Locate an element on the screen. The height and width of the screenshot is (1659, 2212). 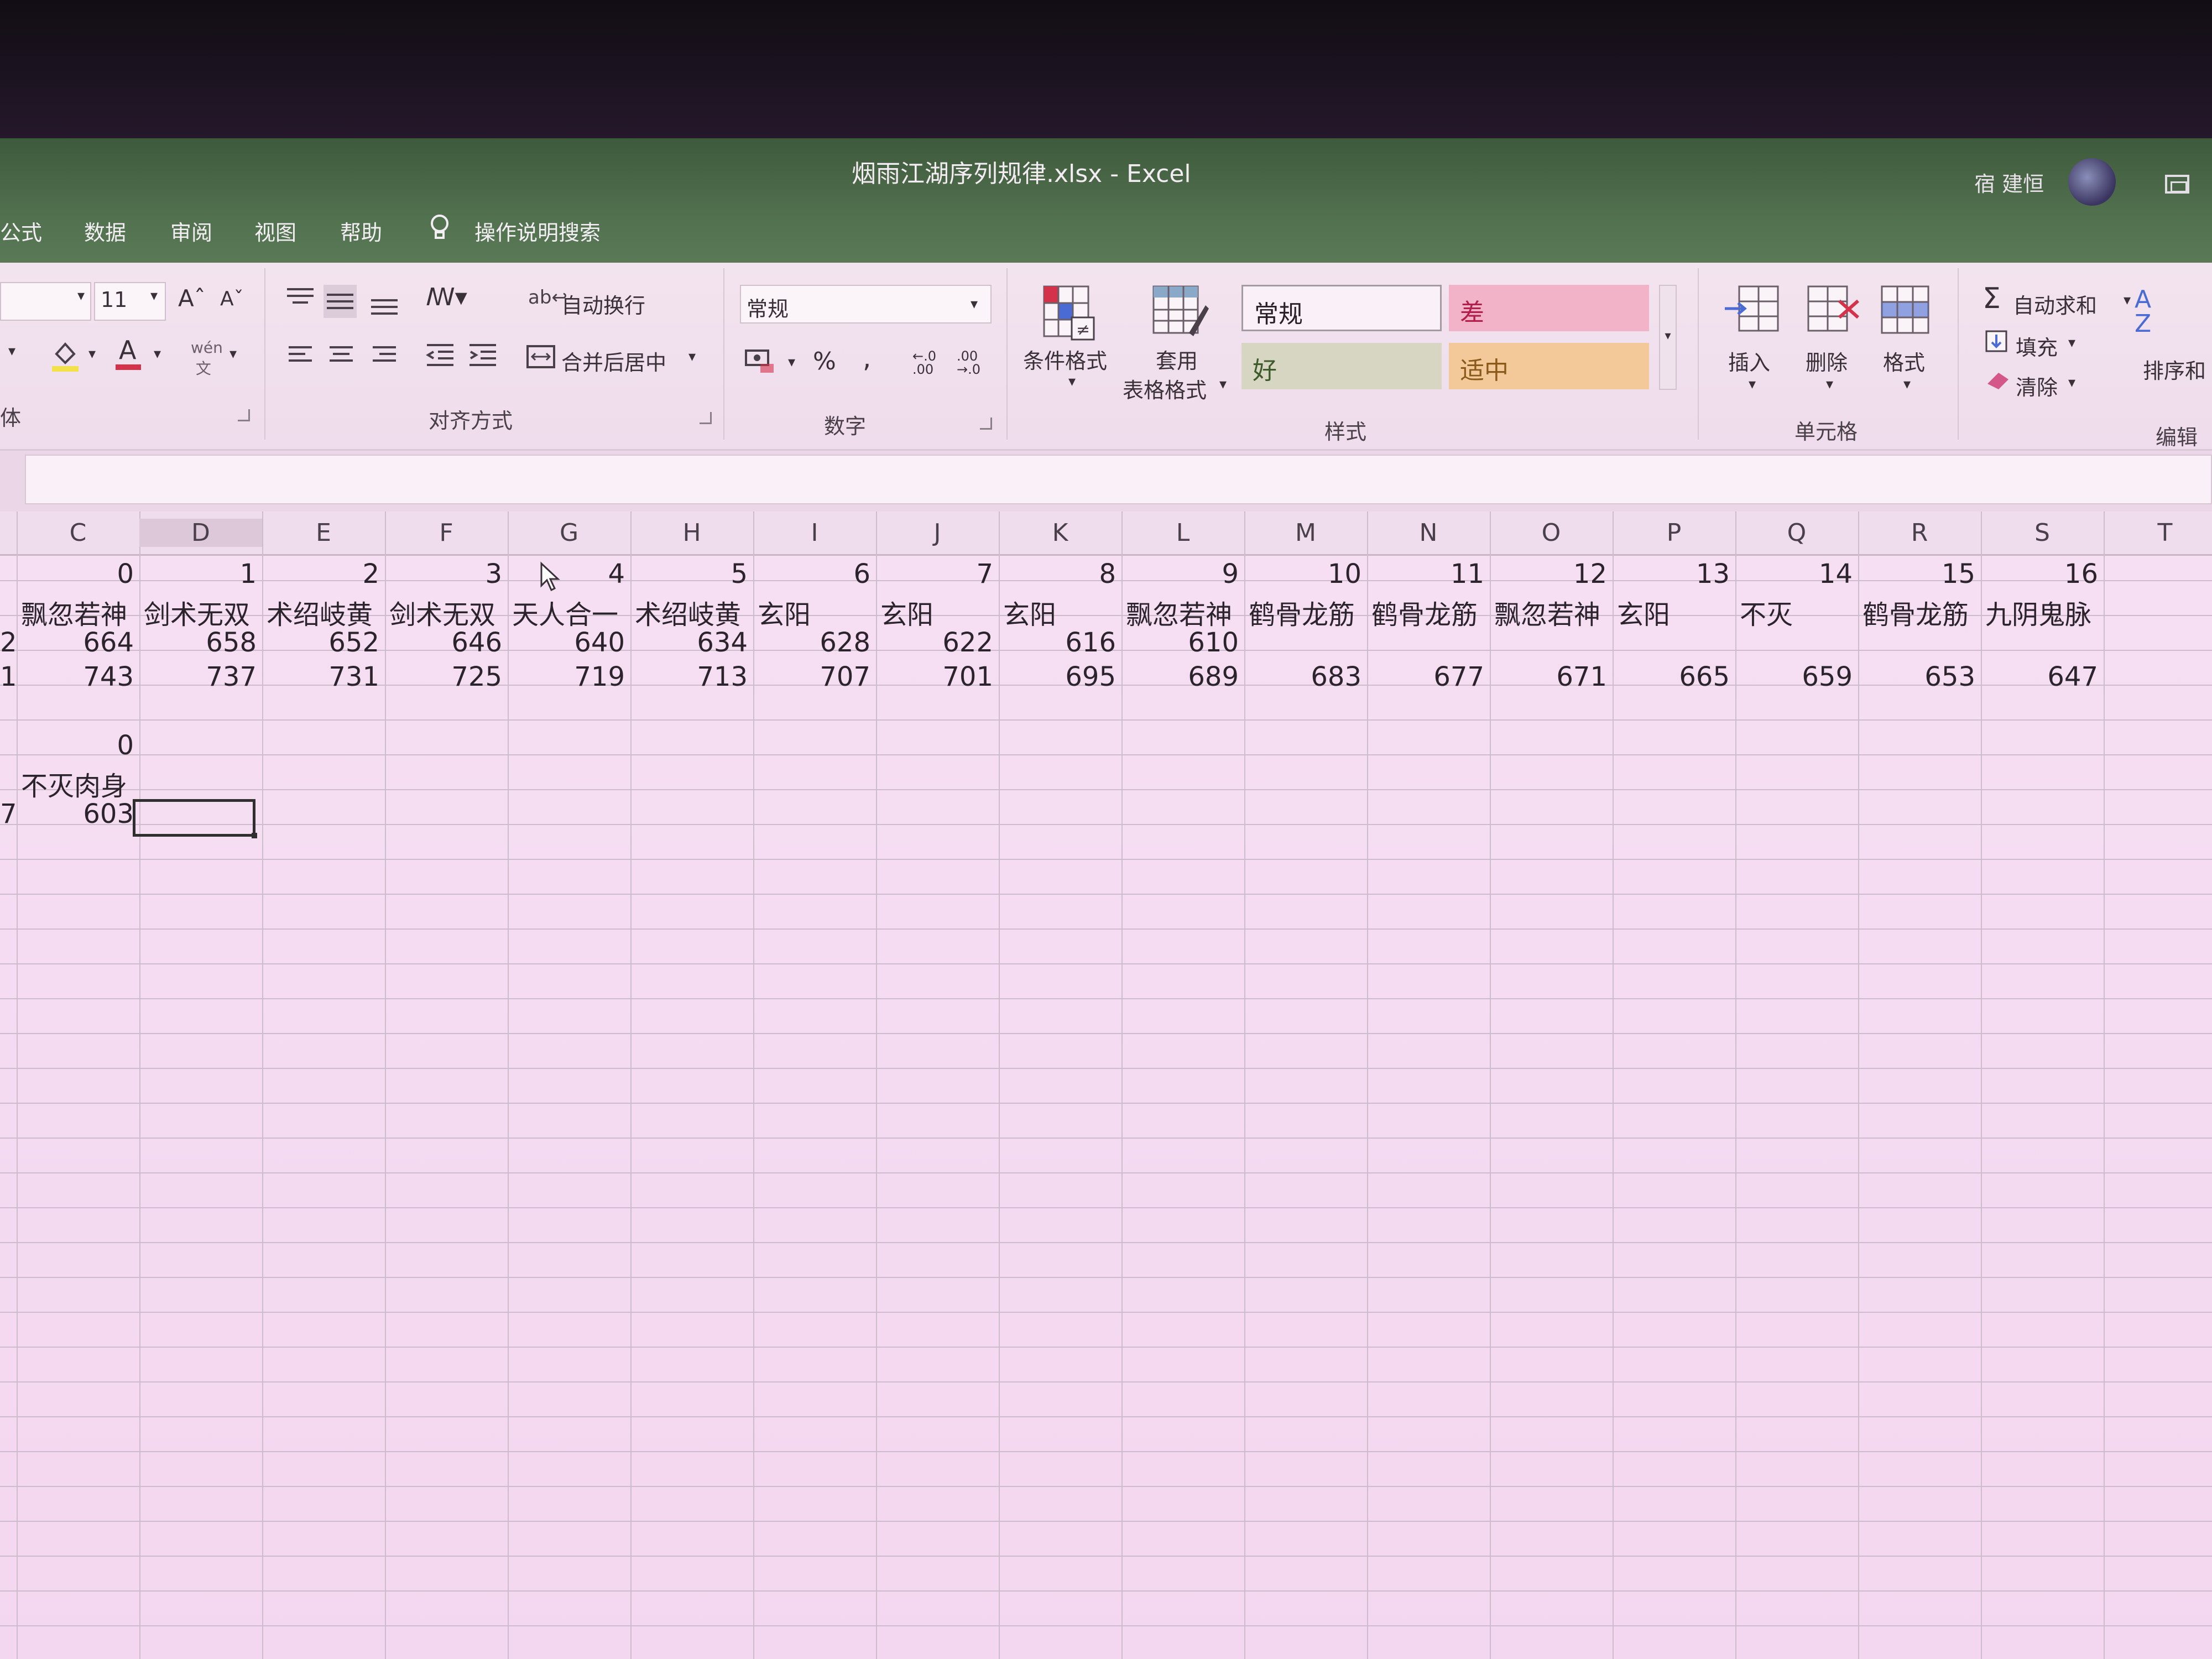
decrease-decimal-icon: .00 →.0 is located at coordinates (969, 362).